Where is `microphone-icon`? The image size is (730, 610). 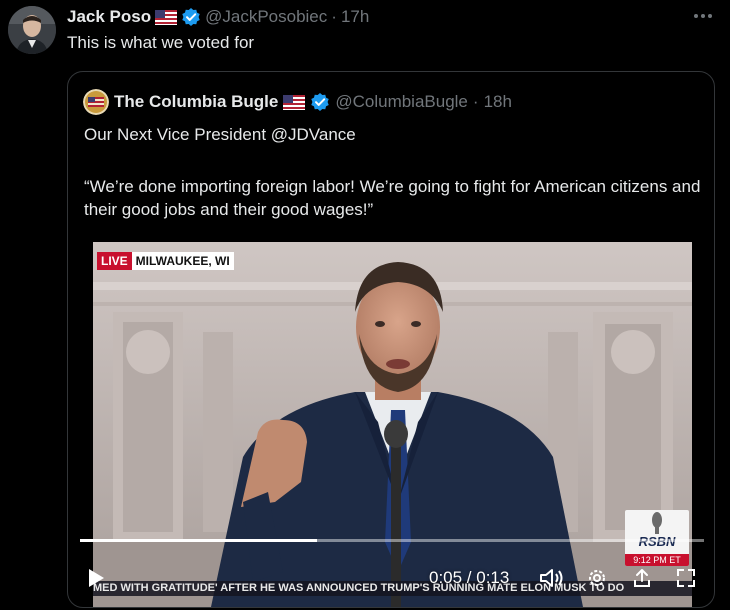
microphone-icon is located at coordinates (657, 523).